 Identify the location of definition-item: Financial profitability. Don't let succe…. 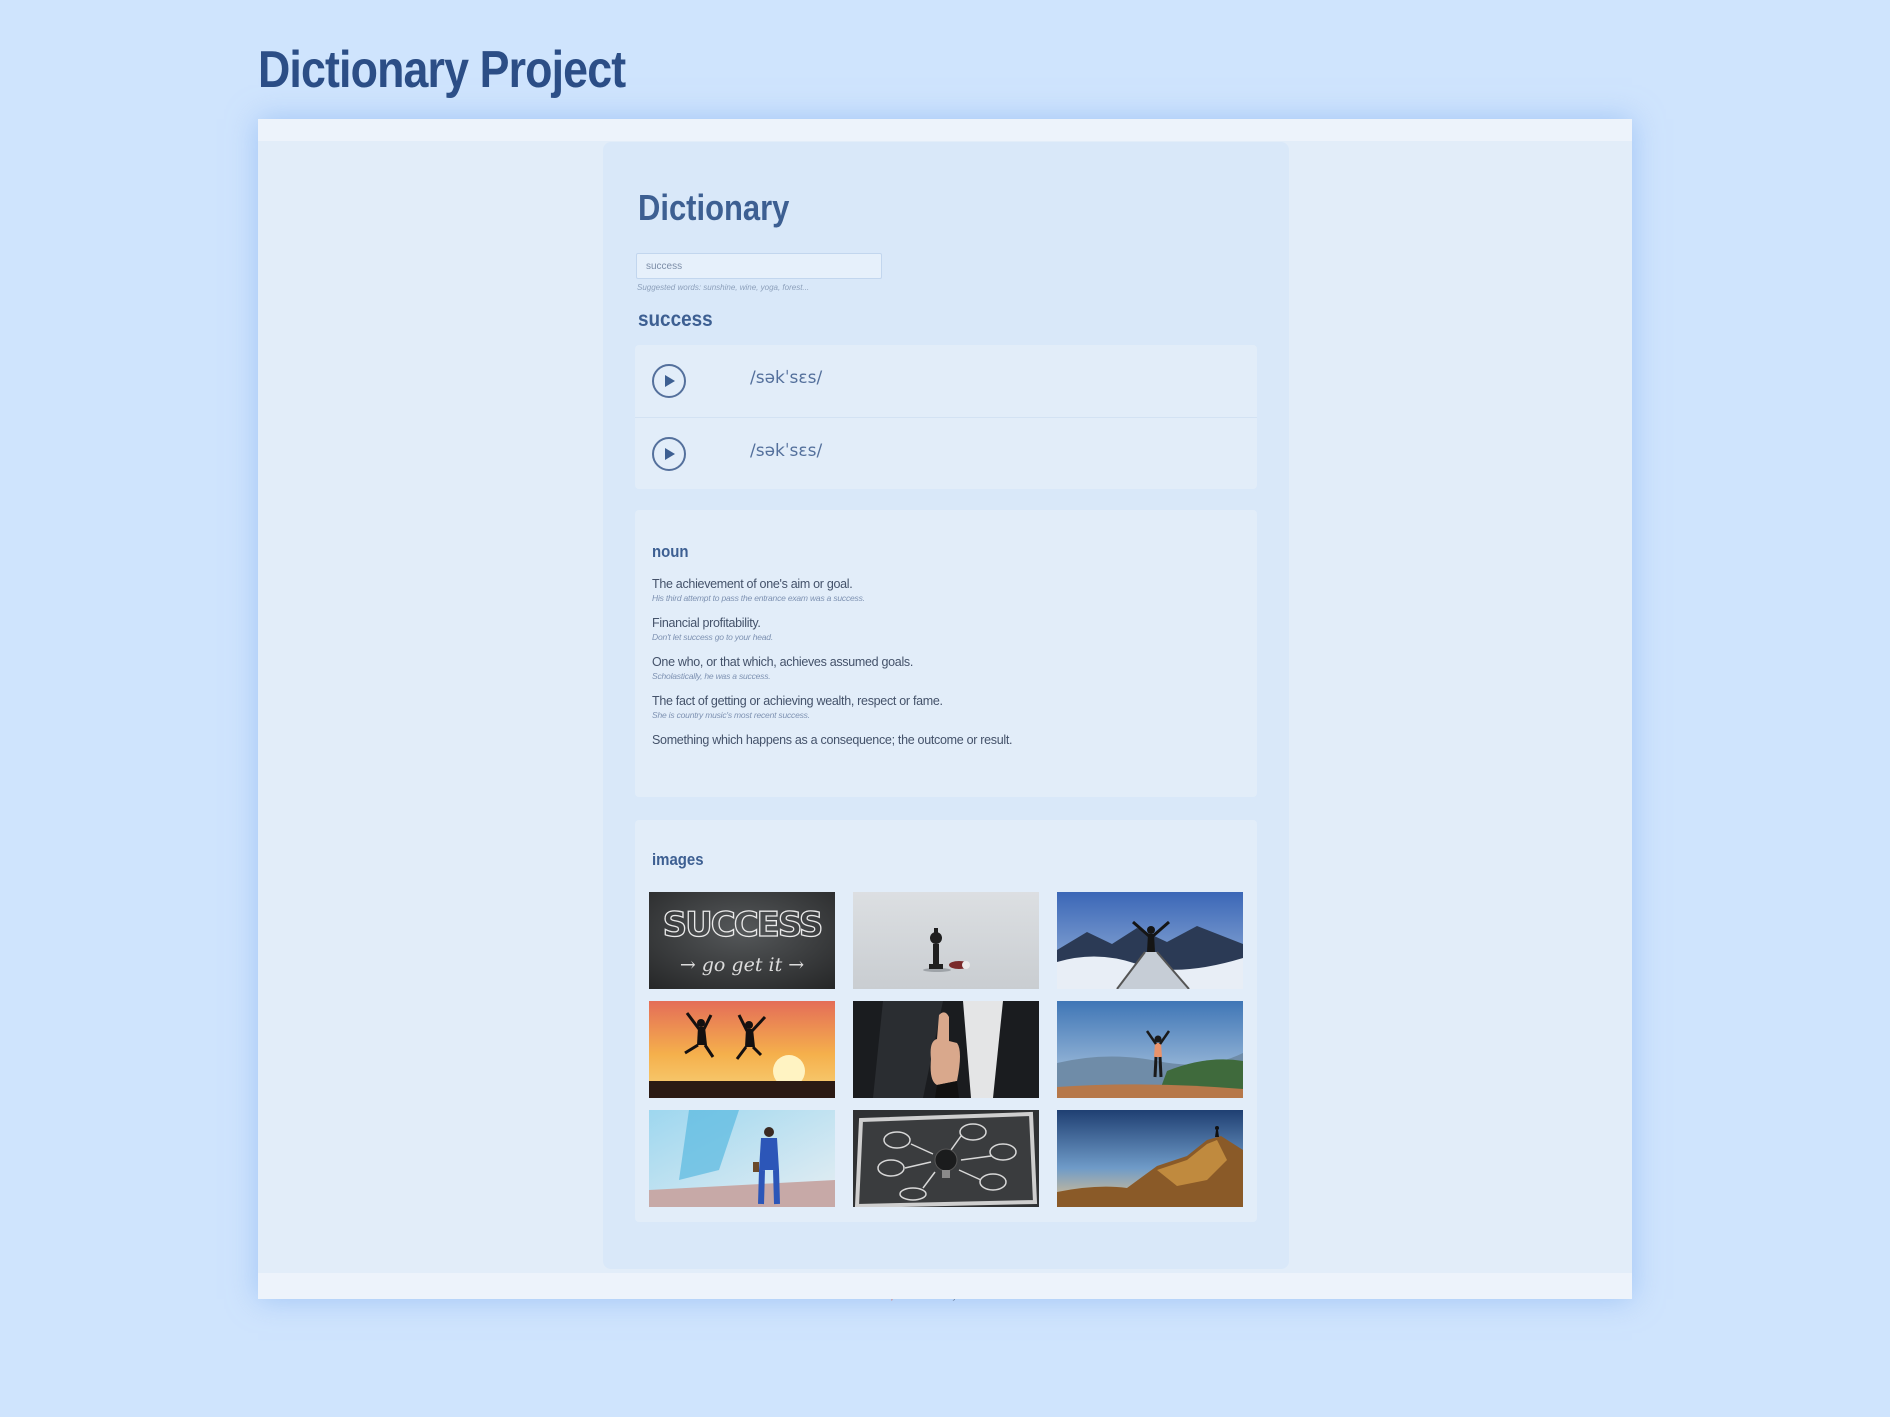
(832, 629).